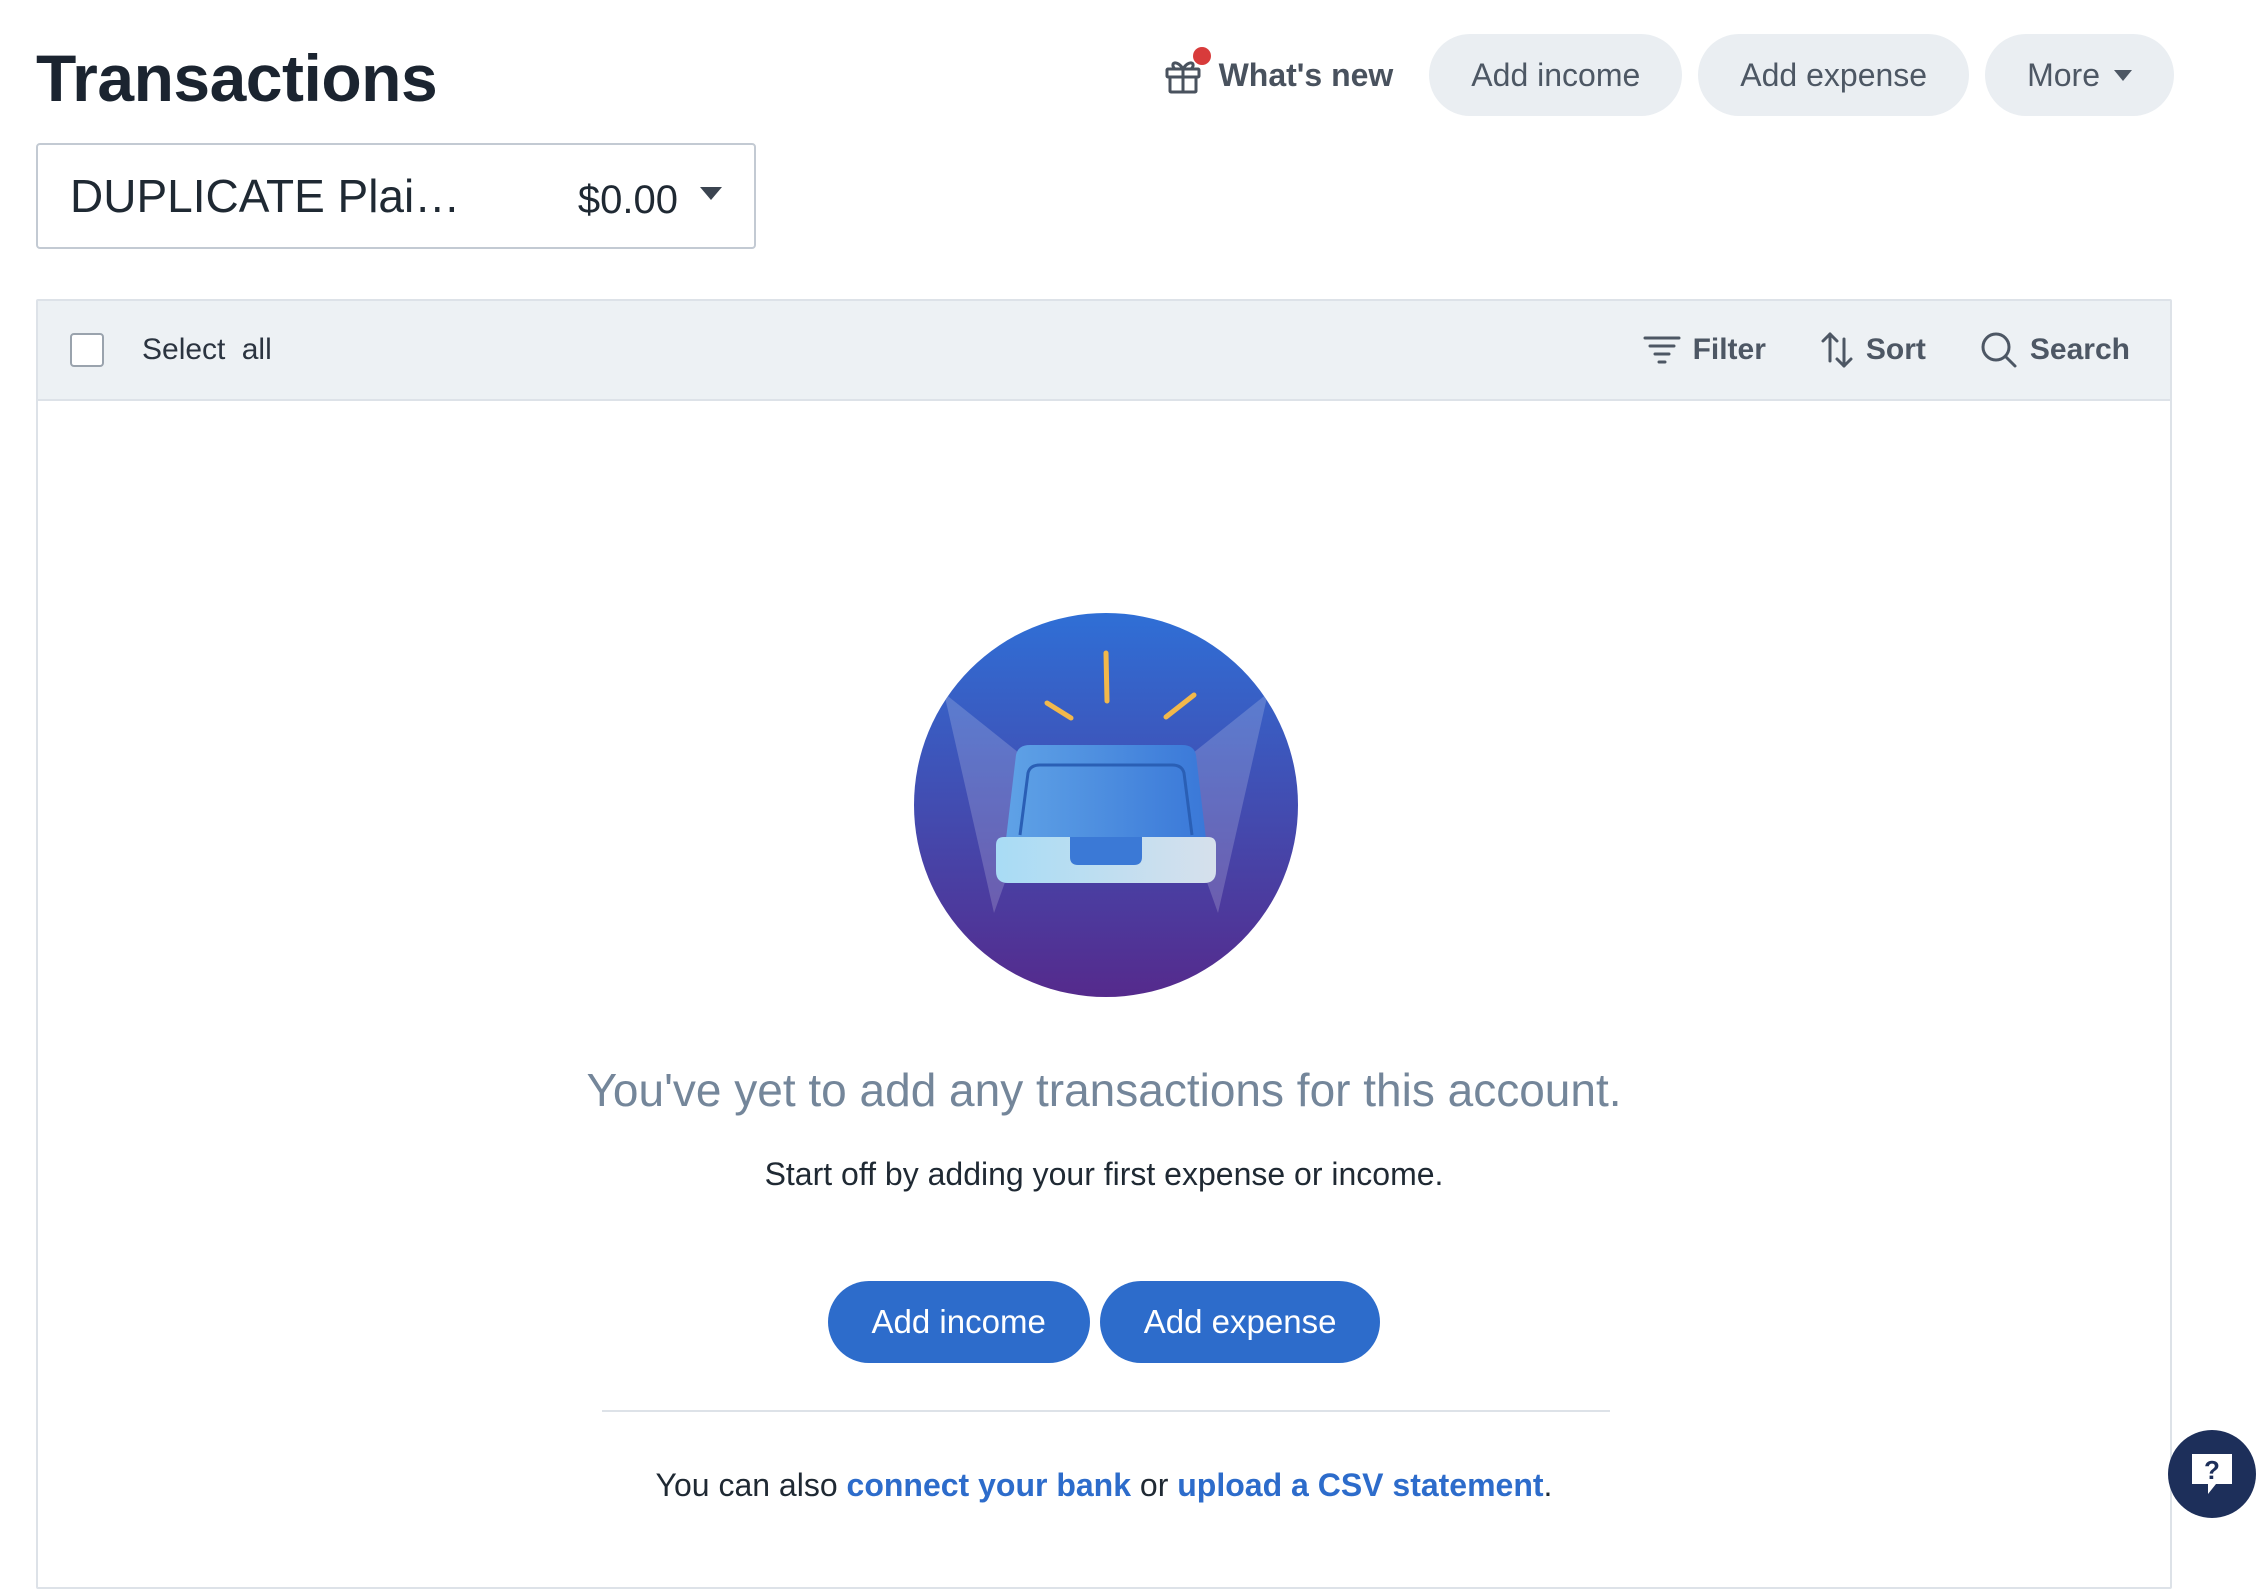 The width and height of the screenshot is (2266, 1589). Describe the element at coordinates (989, 1485) in the screenshot. I see `connect-bank-link: connect your bank` at that location.